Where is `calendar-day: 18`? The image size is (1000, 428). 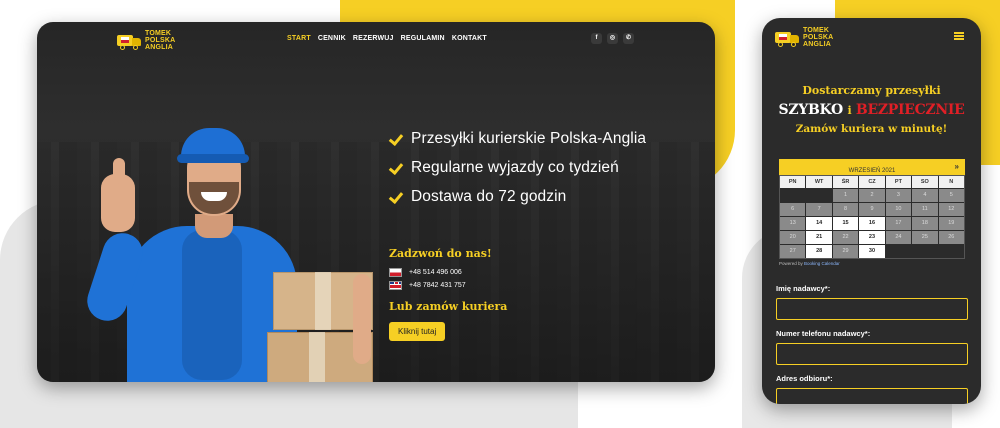
calendar-day: 18 is located at coordinates (925, 223).